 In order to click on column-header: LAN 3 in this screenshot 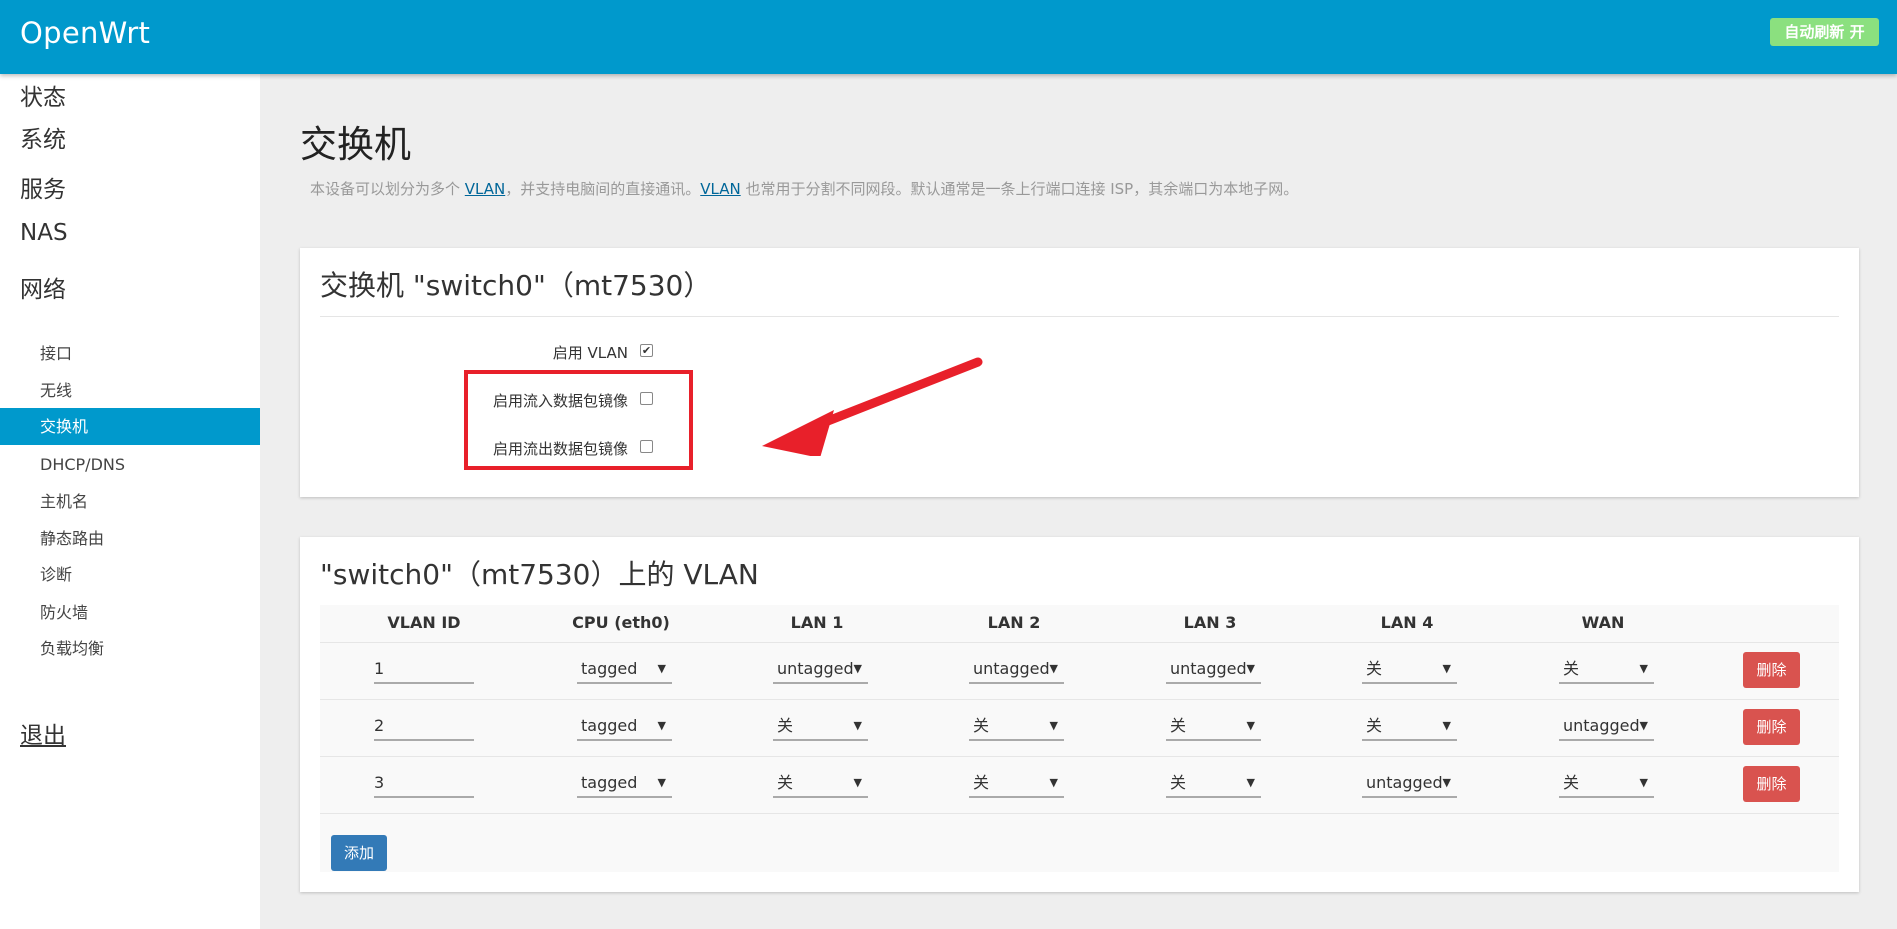, I will do `click(1210, 622)`.